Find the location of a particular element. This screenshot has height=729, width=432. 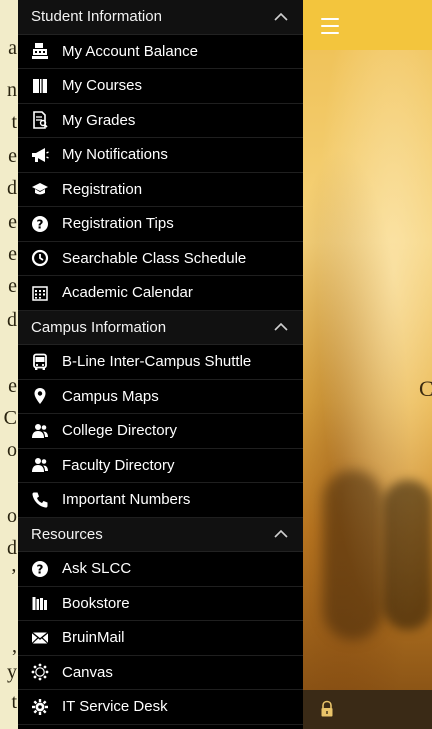

menu-item-registration: Registration is located at coordinates (160, 190).